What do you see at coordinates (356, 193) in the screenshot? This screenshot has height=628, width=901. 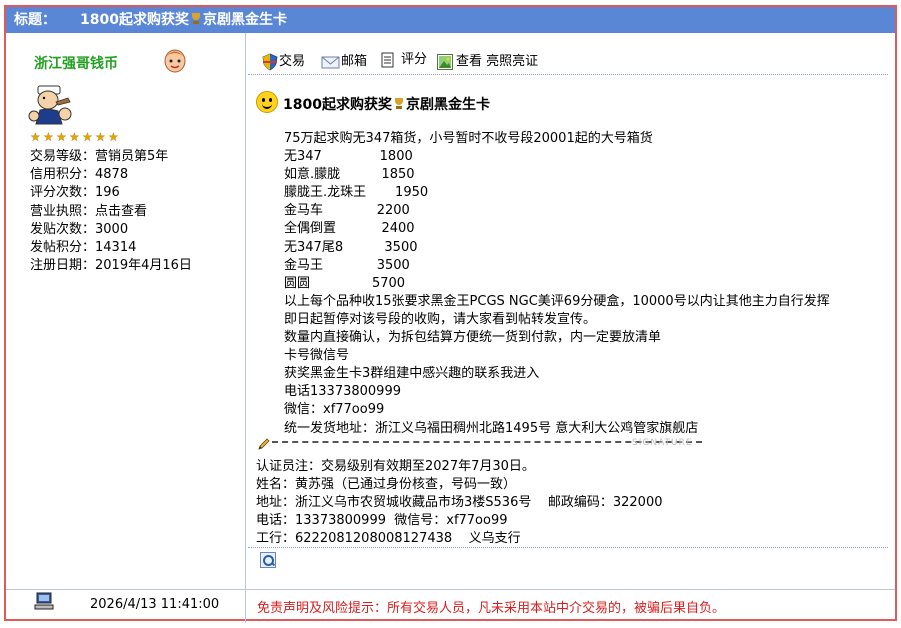 I see `post-line: 朦胧王.龙珠王 1950` at bounding box center [356, 193].